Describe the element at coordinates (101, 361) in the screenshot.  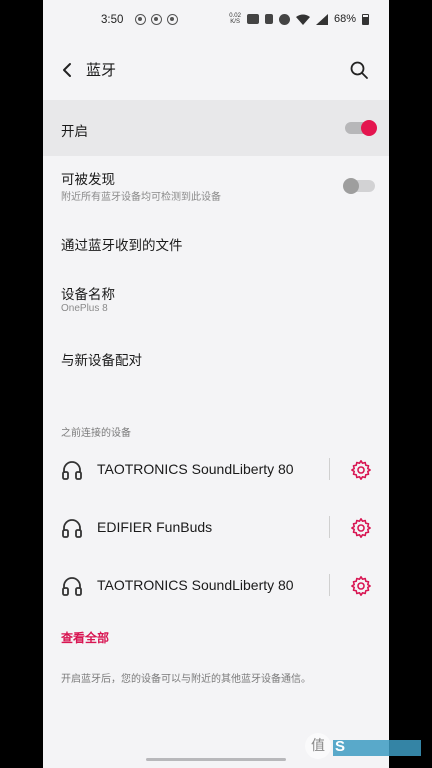
I see `pair-new-device-label: 与新设备配对` at that location.